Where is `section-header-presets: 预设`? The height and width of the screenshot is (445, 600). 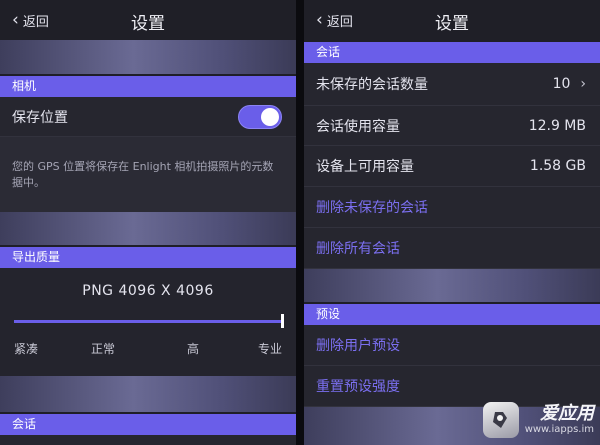 section-header-presets: 预设 is located at coordinates (452, 314).